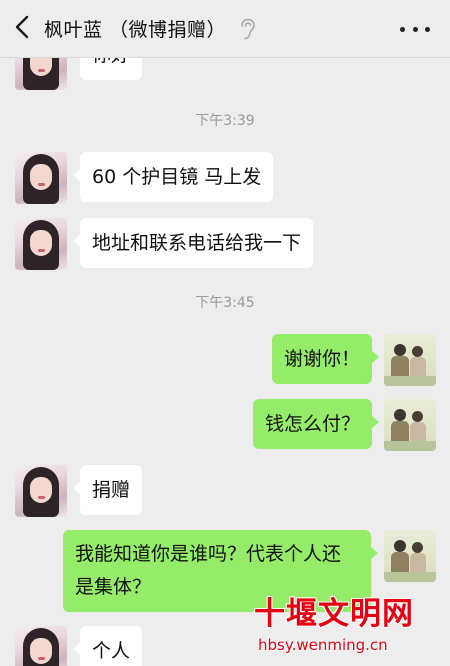  I want to click on message-timestamp: 下午3:39, so click(225, 121).